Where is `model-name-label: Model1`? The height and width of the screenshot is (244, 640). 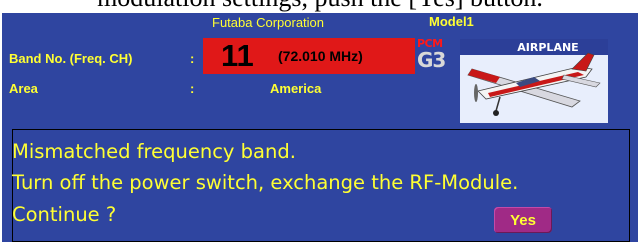 model-name-label: Model1 is located at coordinates (451, 21).